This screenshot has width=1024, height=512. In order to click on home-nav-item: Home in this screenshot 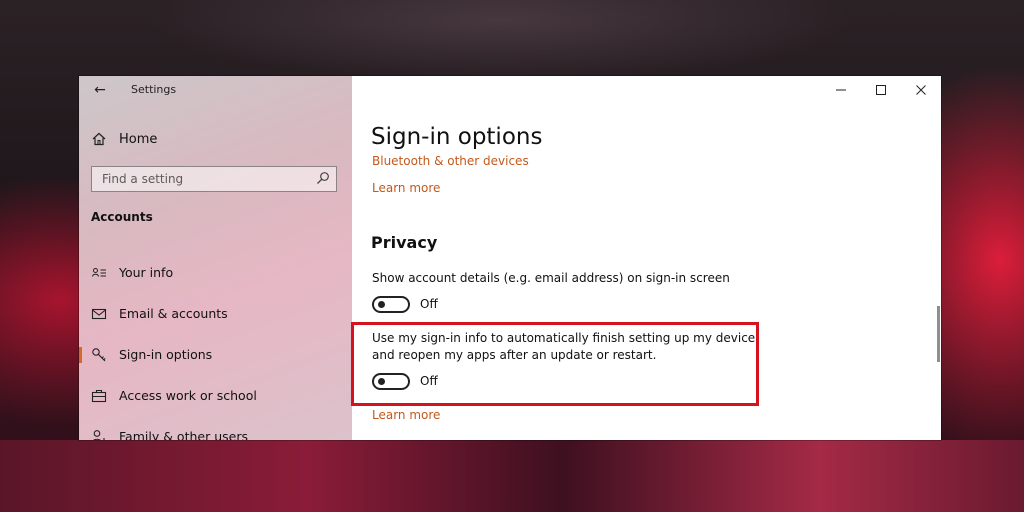, I will do `click(124, 139)`.